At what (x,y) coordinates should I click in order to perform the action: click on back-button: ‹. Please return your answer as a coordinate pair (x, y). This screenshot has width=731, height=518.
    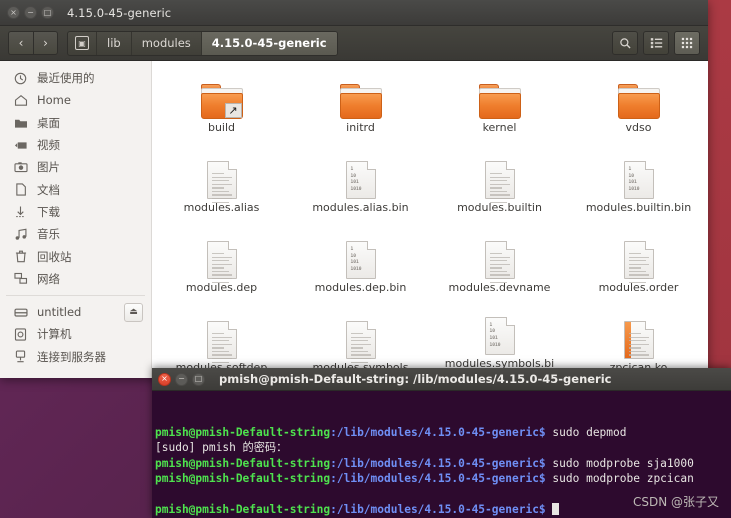
    Looking at the image, I should click on (20, 43).